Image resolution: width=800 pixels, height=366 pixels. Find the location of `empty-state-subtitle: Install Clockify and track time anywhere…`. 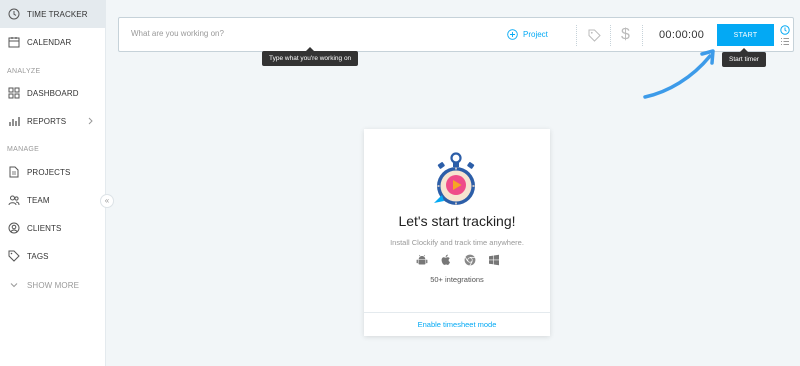

empty-state-subtitle: Install Clockify and track time anywhere… is located at coordinates (457, 242).